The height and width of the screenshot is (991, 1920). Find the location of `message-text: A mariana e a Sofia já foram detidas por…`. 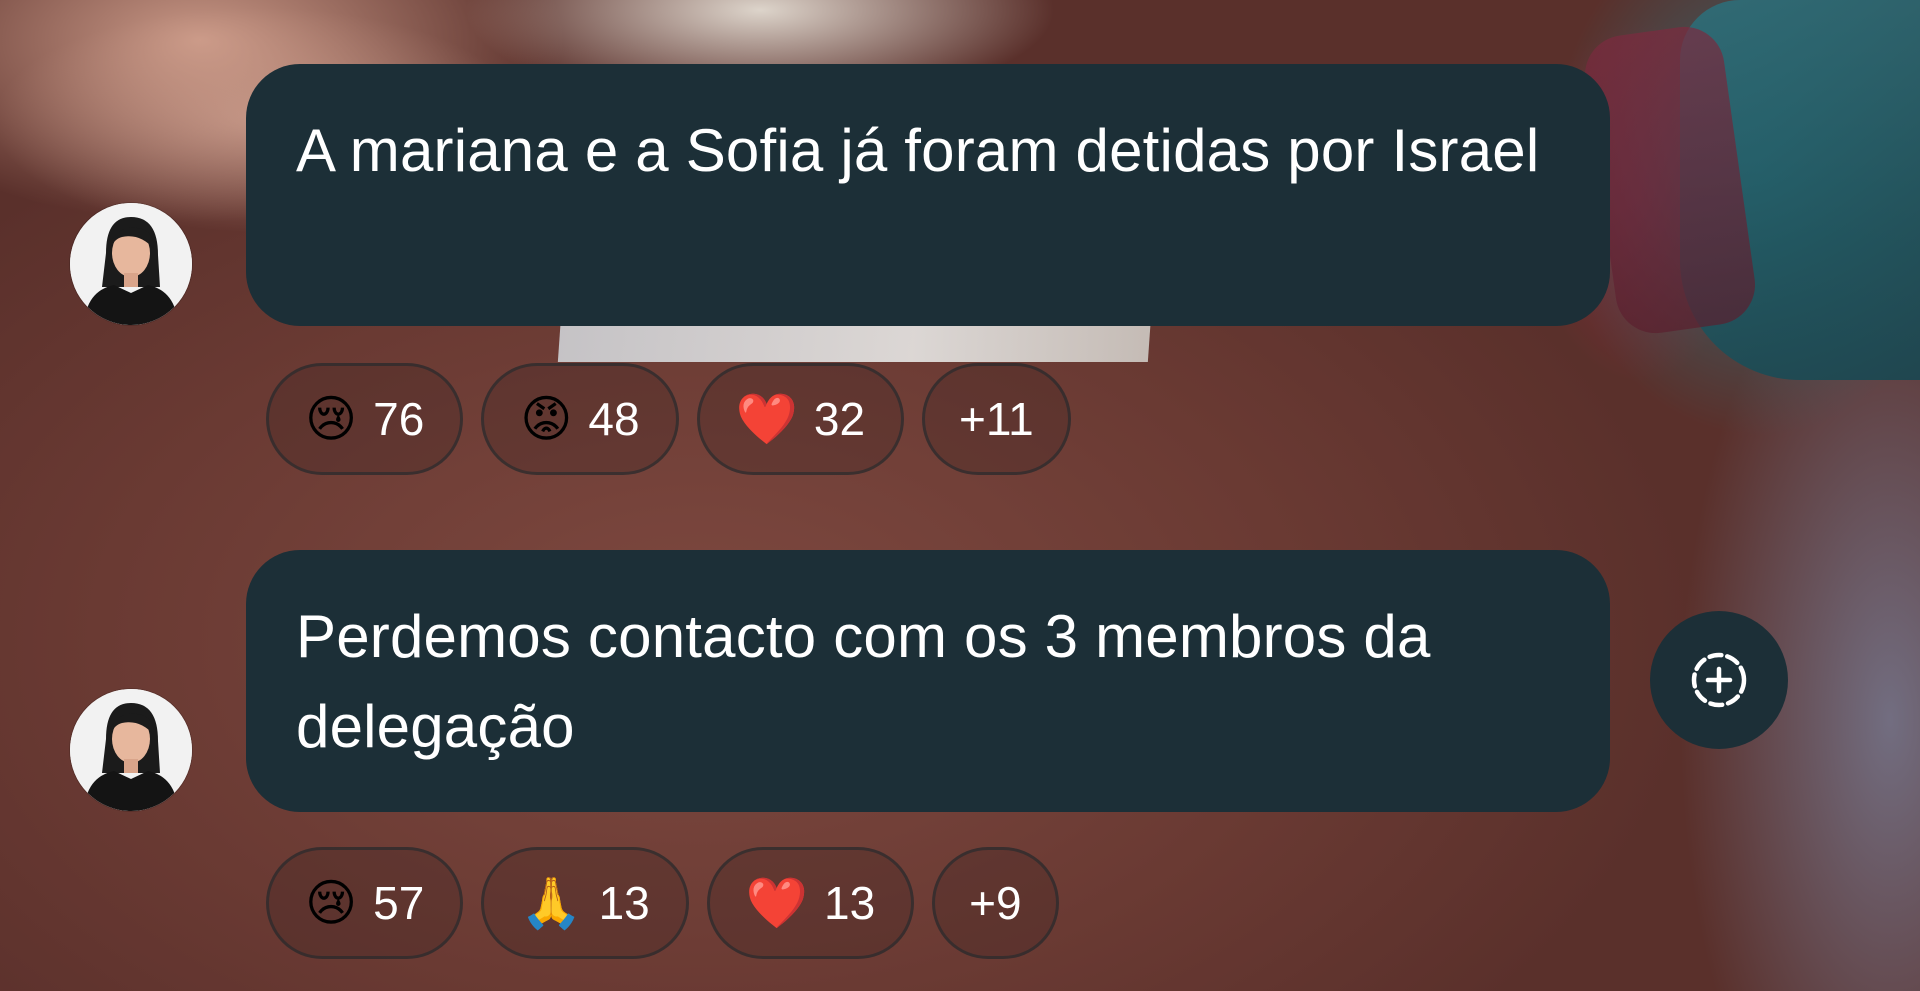

message-text: A mariana e a Sofia já foram detidas por… is located at coordinates (918, 150).